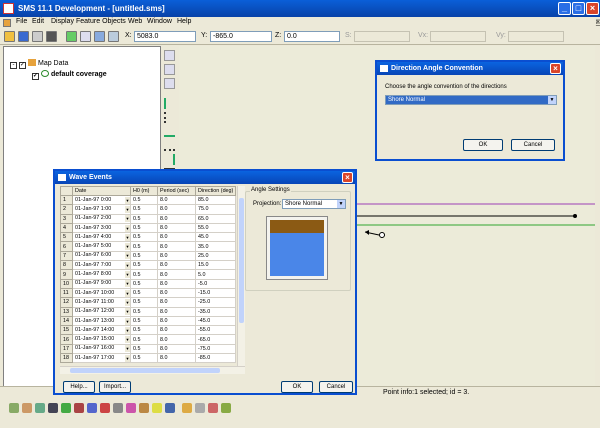 The image size is (600, 428). I want to click on direction-cell: -25.0, so click(215, 302).